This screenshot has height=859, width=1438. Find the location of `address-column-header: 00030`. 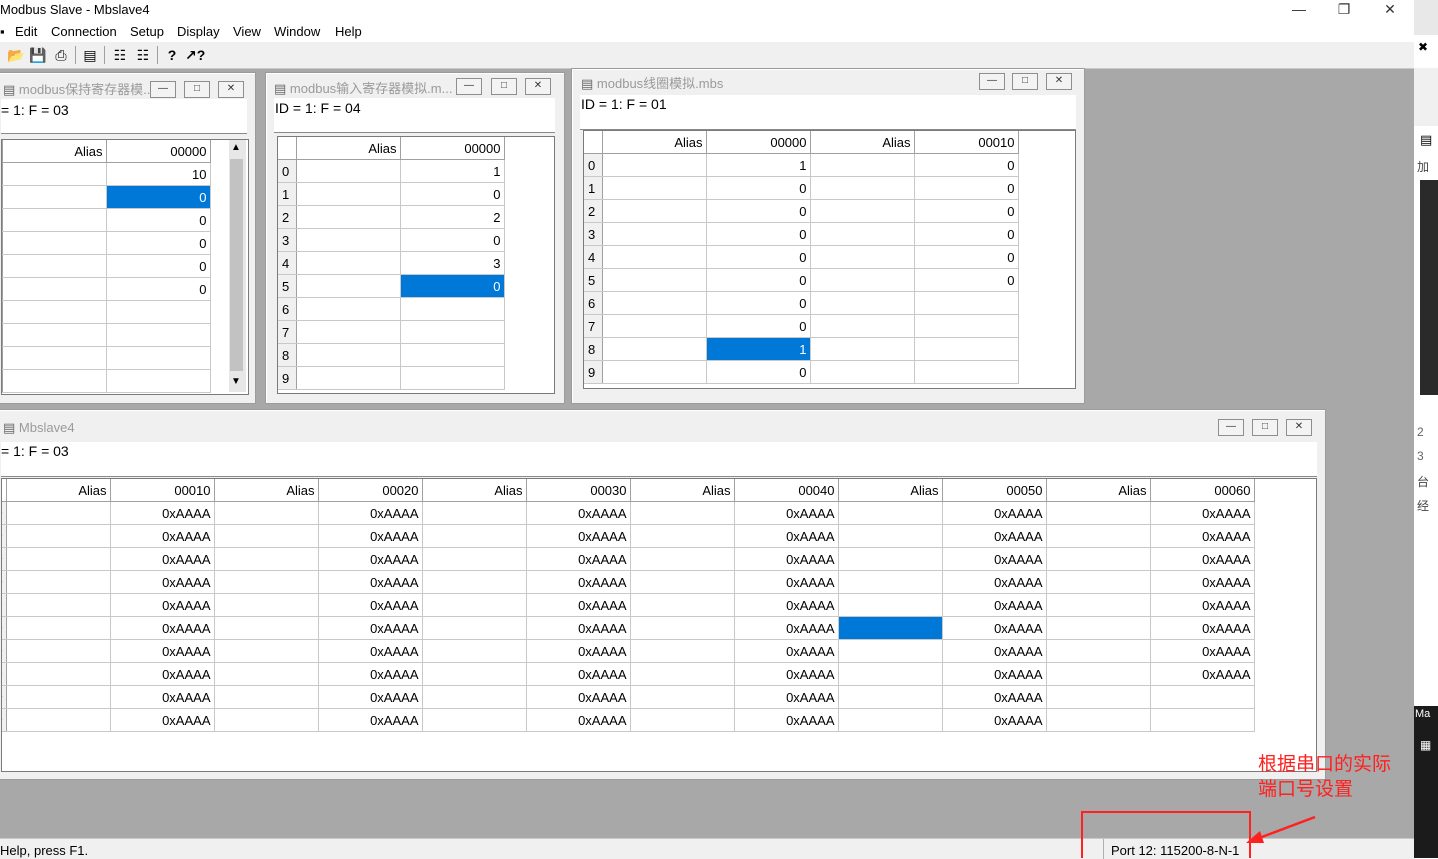

address-column-header: 00030 is located at coordinates (578, 490).